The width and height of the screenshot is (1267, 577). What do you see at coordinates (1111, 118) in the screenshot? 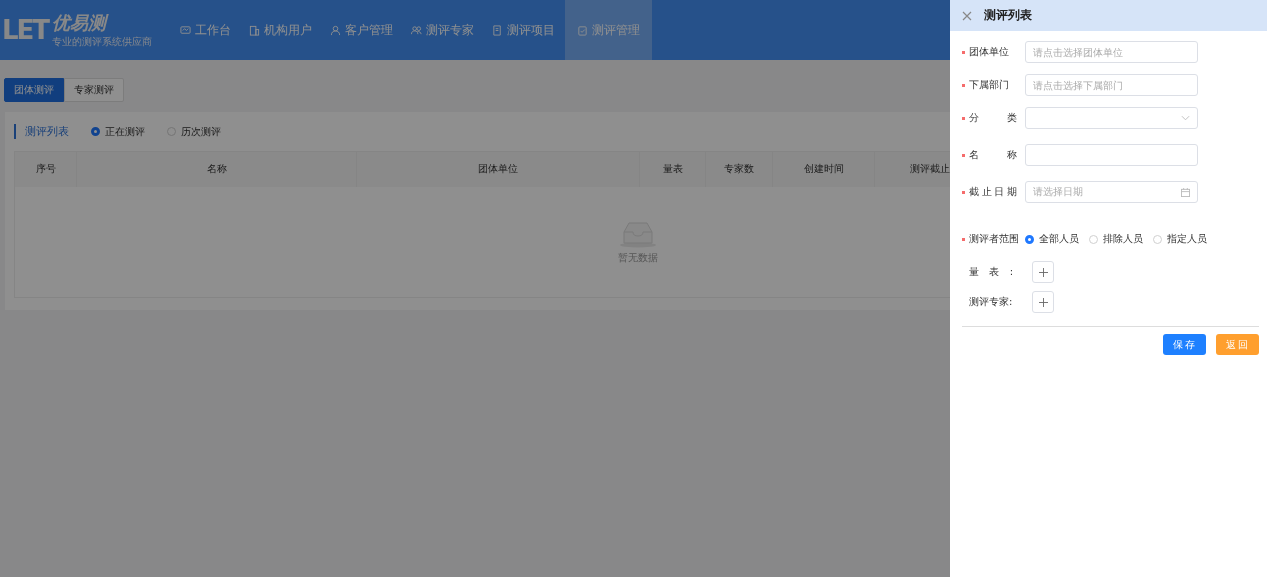
I see `select-field` at bounding box center [1111, 118].